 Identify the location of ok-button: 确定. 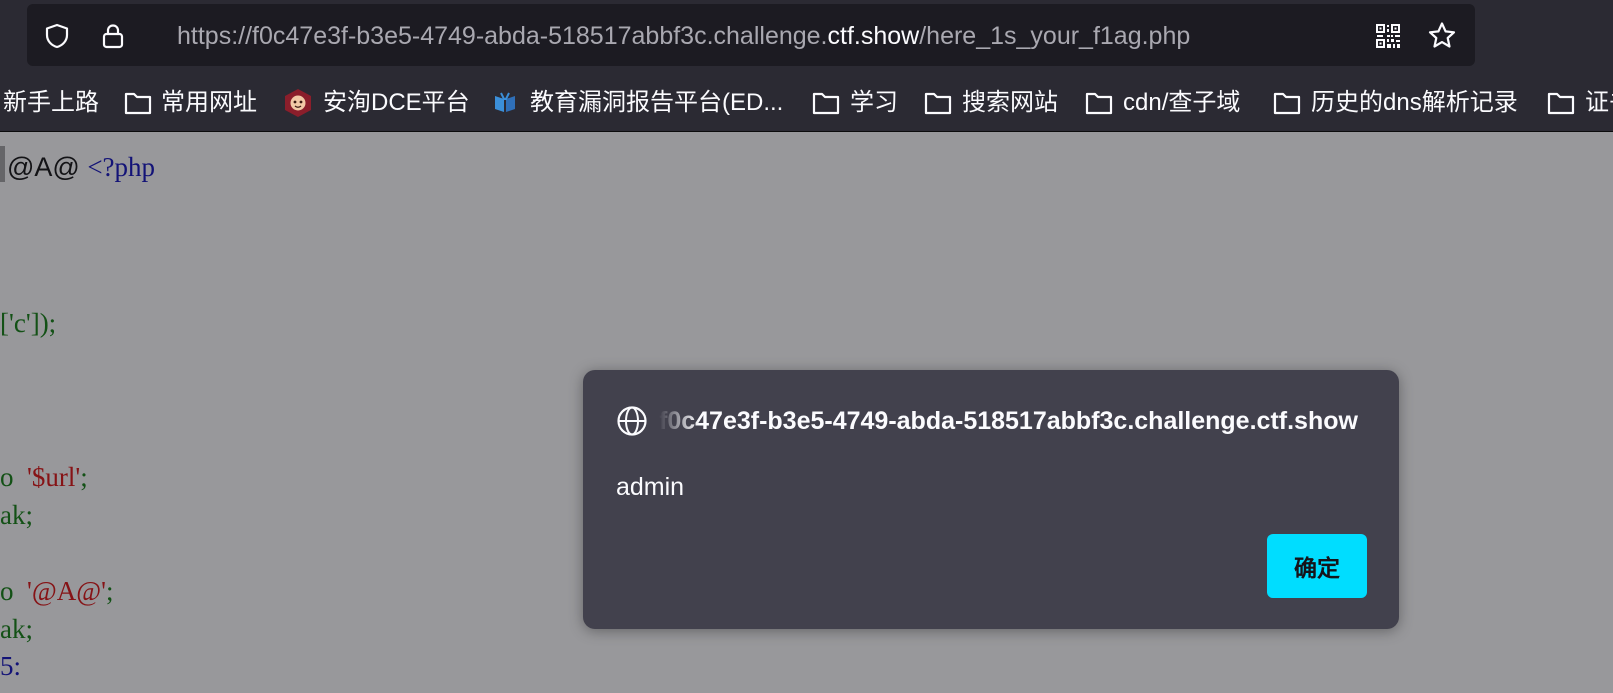
(1317, 566).